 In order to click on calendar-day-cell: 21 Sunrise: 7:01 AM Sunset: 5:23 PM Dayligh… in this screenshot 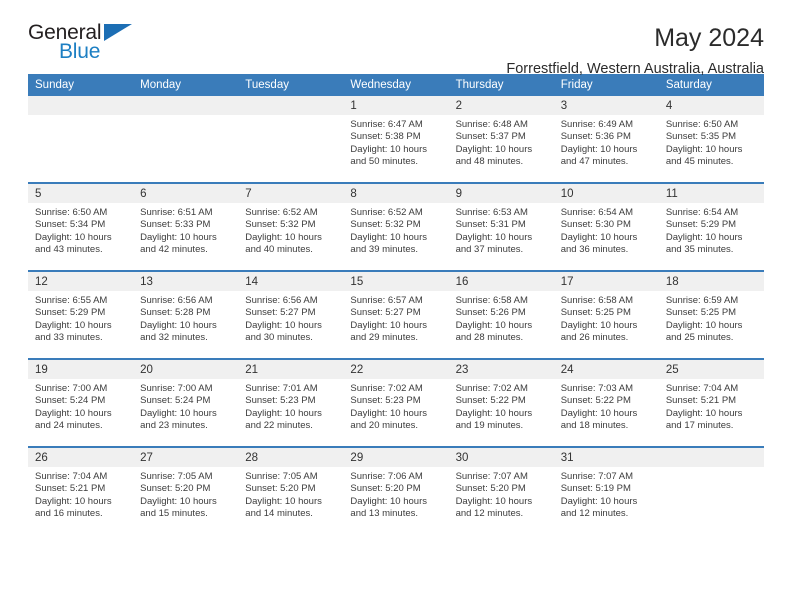, I will do `click(291, 402)`.